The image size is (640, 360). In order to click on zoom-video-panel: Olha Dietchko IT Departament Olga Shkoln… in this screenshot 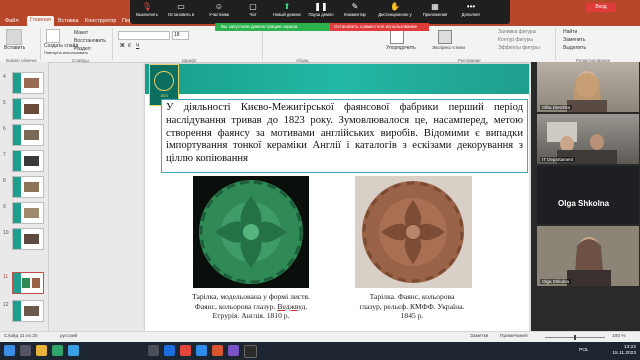, I will do `click(585, 197)`.